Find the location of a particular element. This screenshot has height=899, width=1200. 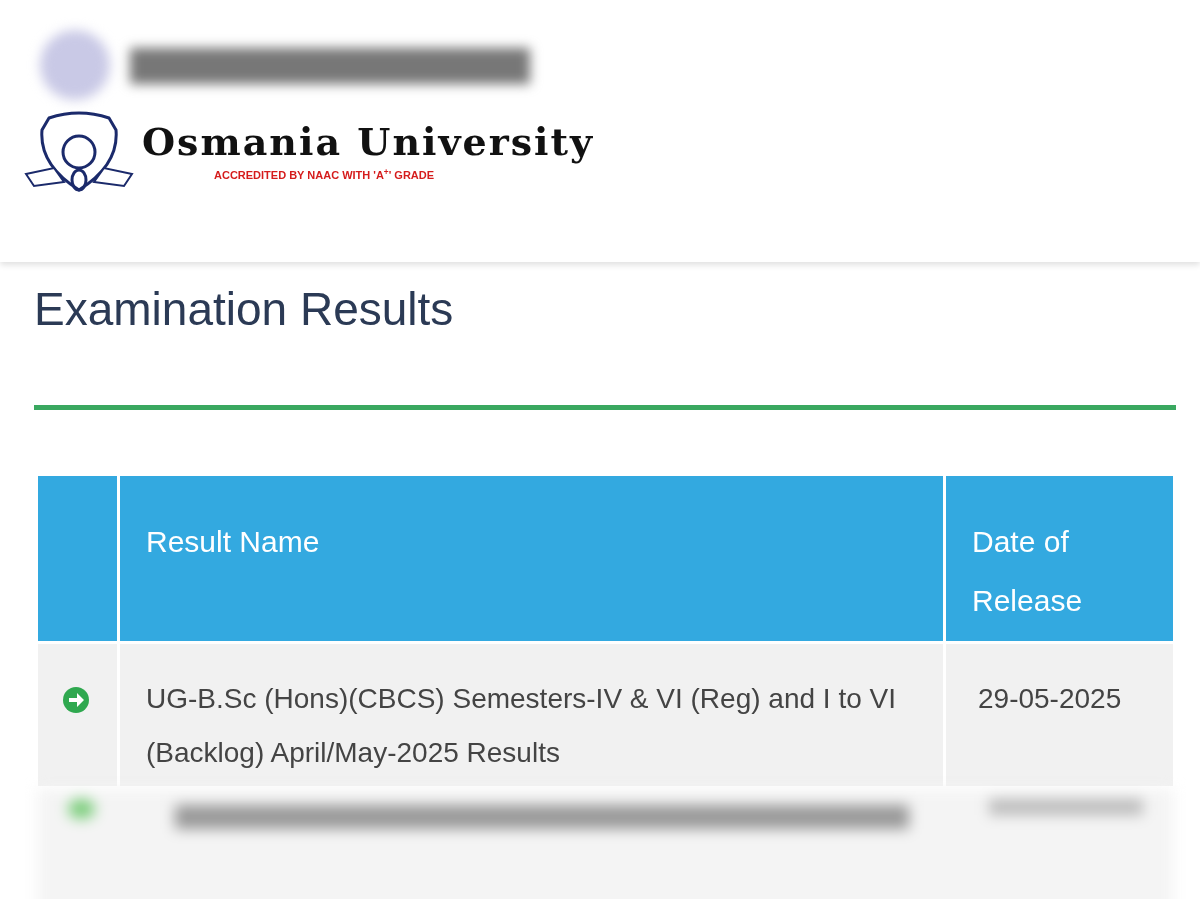

table-cell: 29-05-2025 is located at coordinates (1059, 715).